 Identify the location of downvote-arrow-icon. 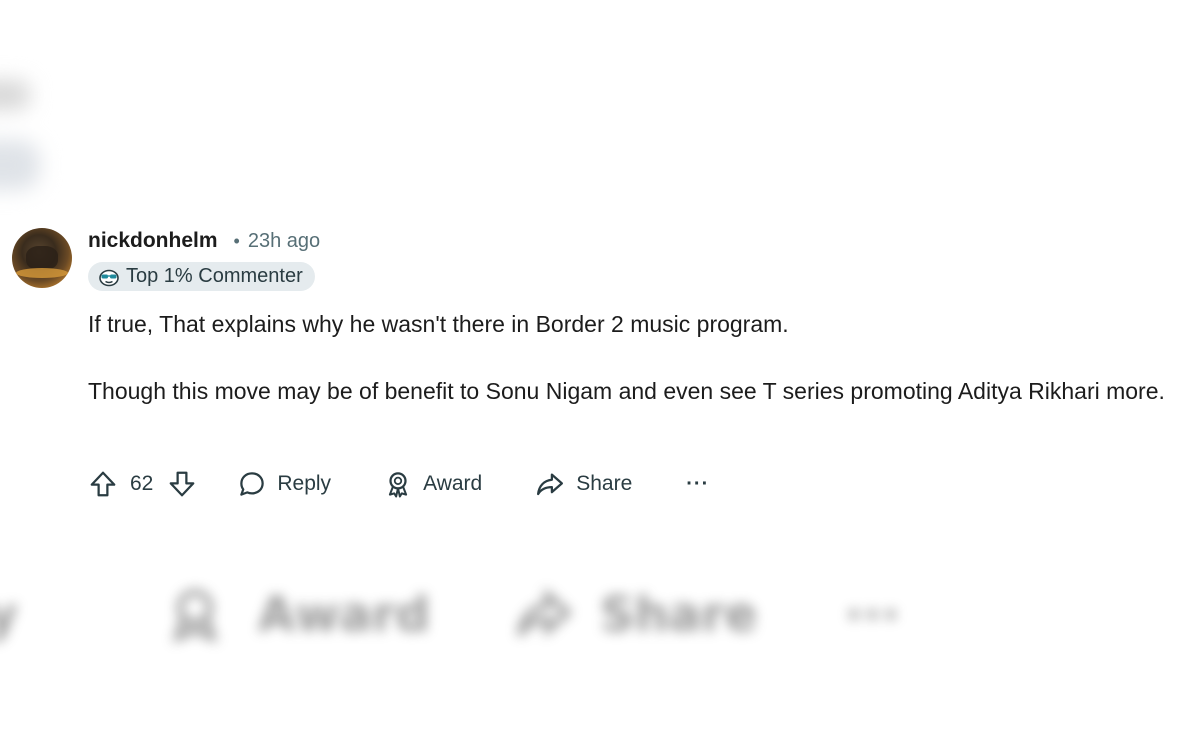
(182, 484).